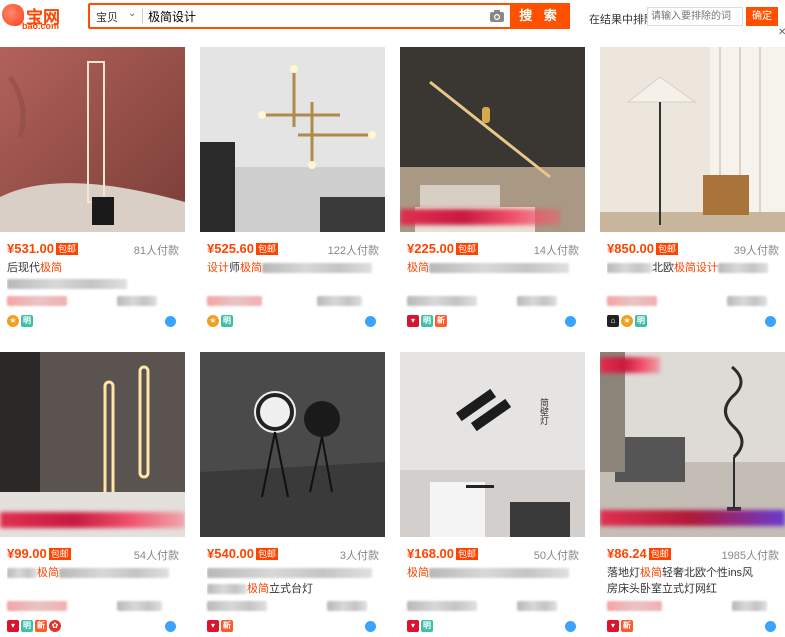 The width and height of the screenshot is (785, 637). I want to click on search-scope-select: 宝贝, so click(107, 17).